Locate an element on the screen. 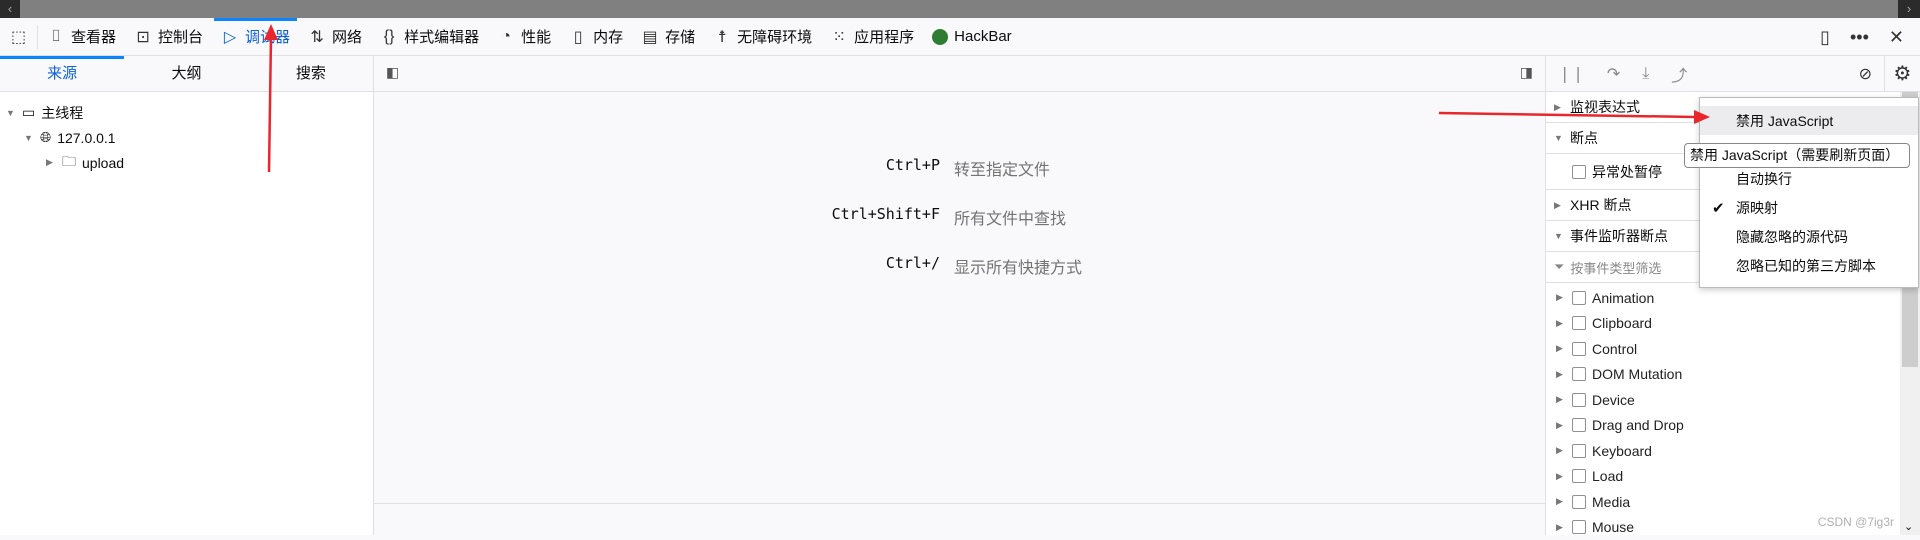  event-item: ▶Drag and Drop is located at coordinates (1733, 426).